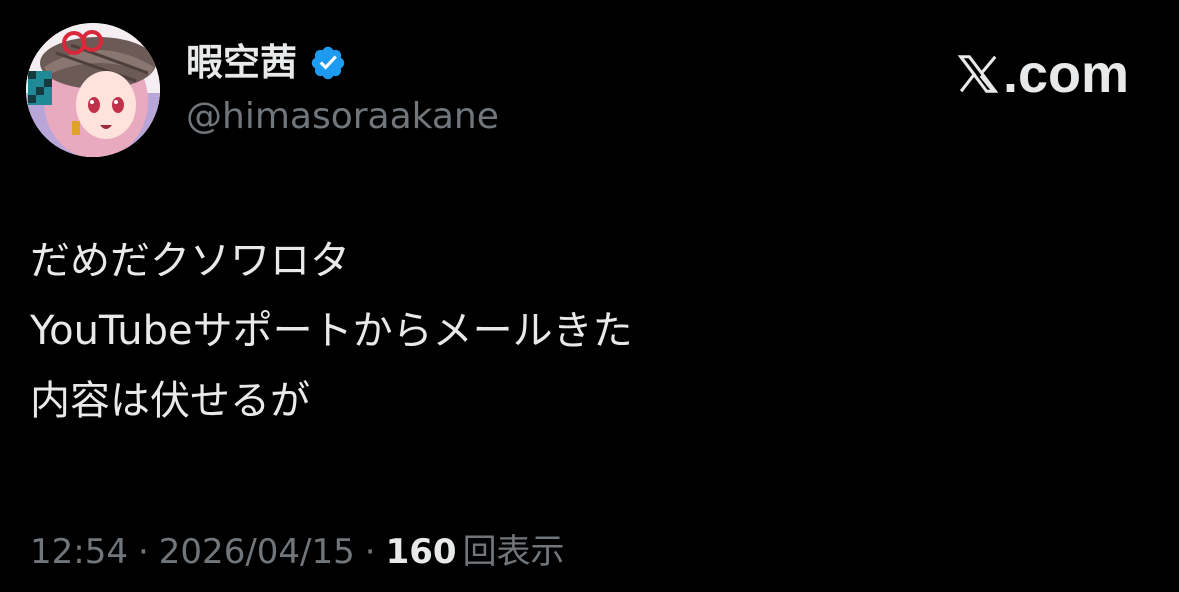 This screenshot has height=592, width=1179. Describe the element at coordinates (79, 552) in the screenshot. I see `post-time: 12:54` at that location.